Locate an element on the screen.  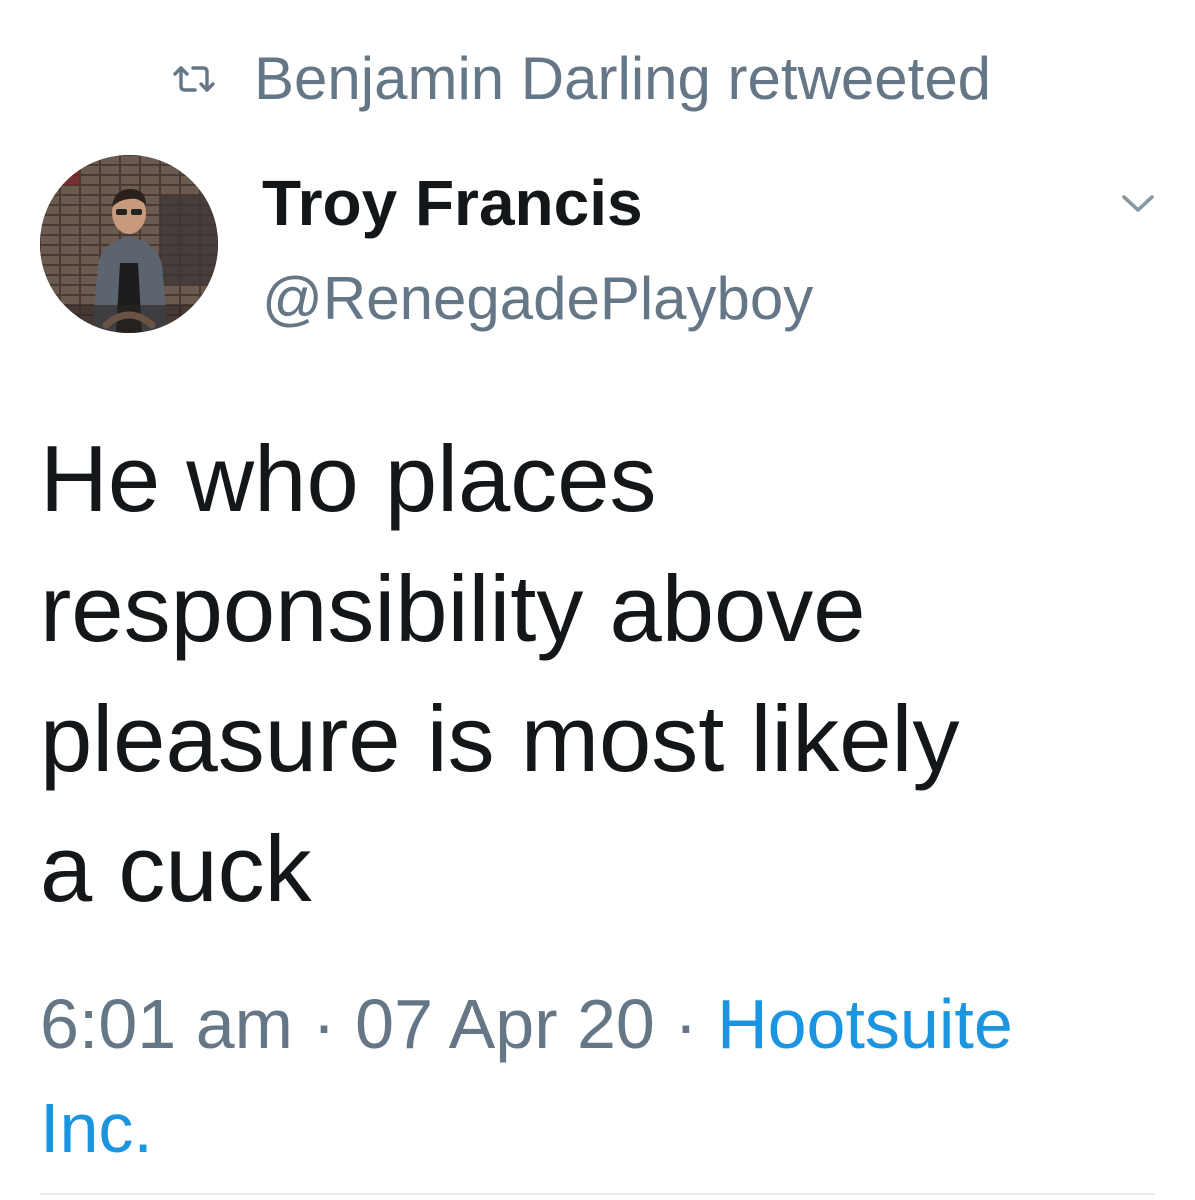
tweet-line: responsibility above is located at coordinates (453, 608).